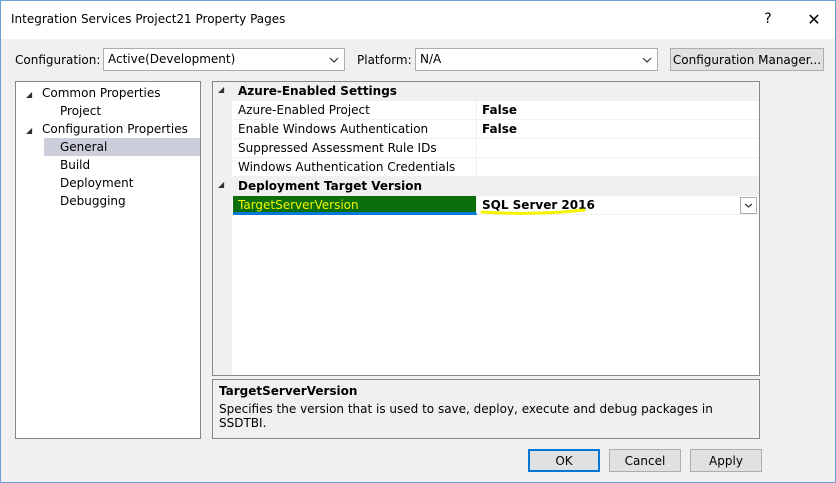  I want to click on apply-button: Apply, so click(726, 460).